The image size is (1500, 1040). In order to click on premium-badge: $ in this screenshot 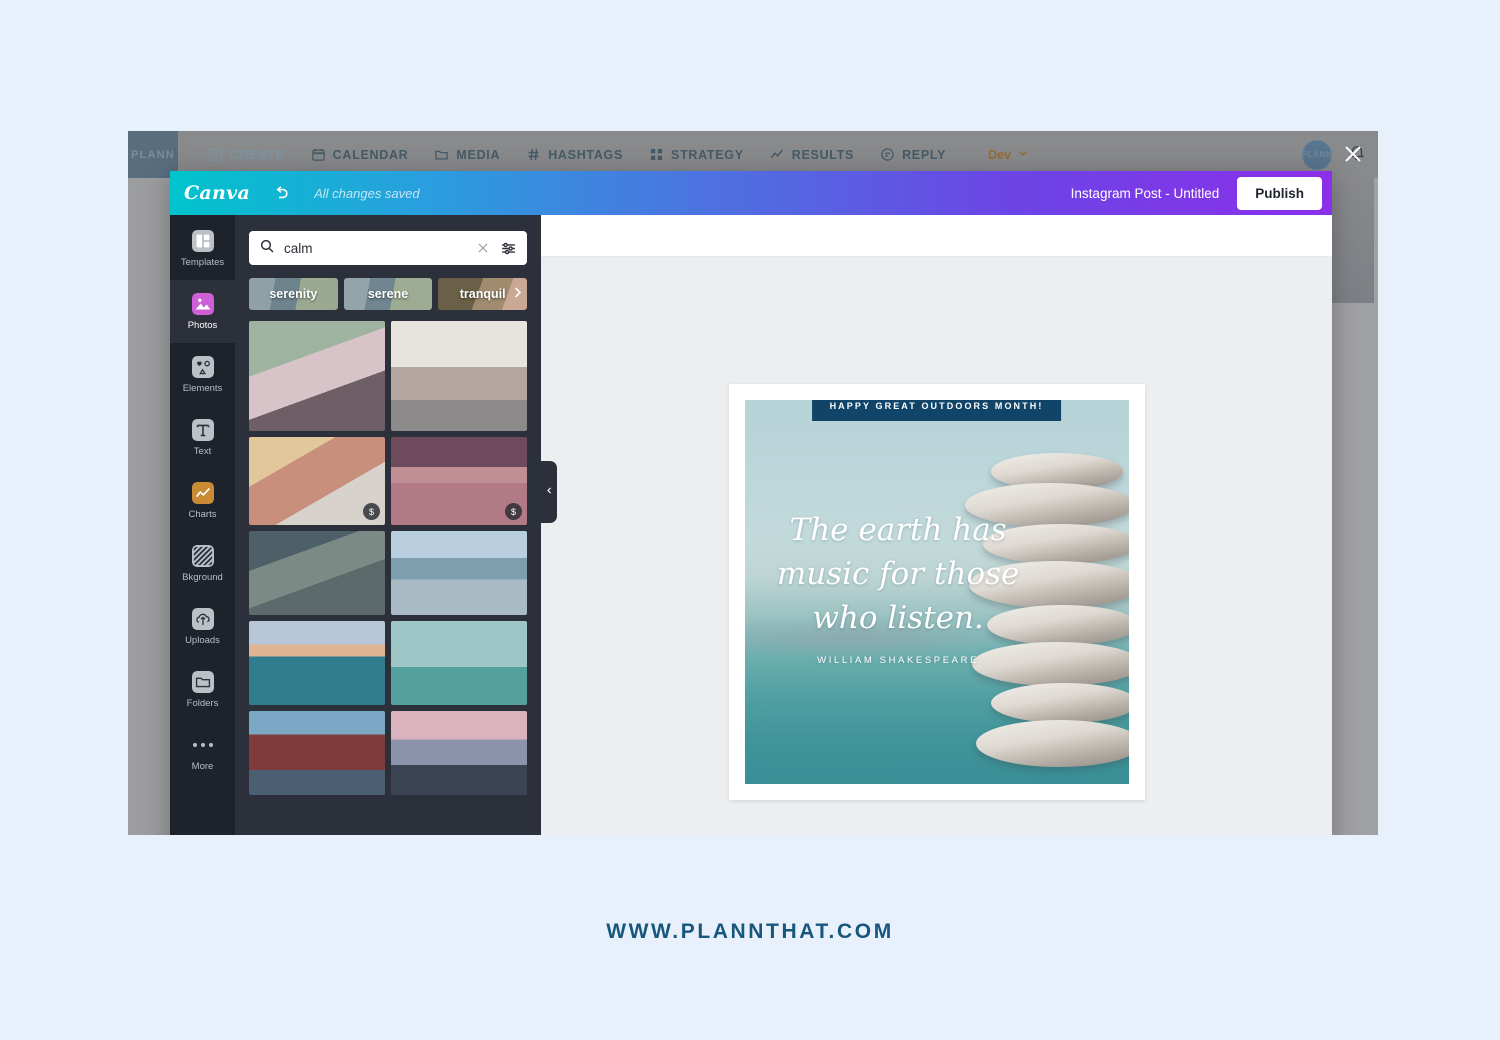, I will do `click(513, 511)`.